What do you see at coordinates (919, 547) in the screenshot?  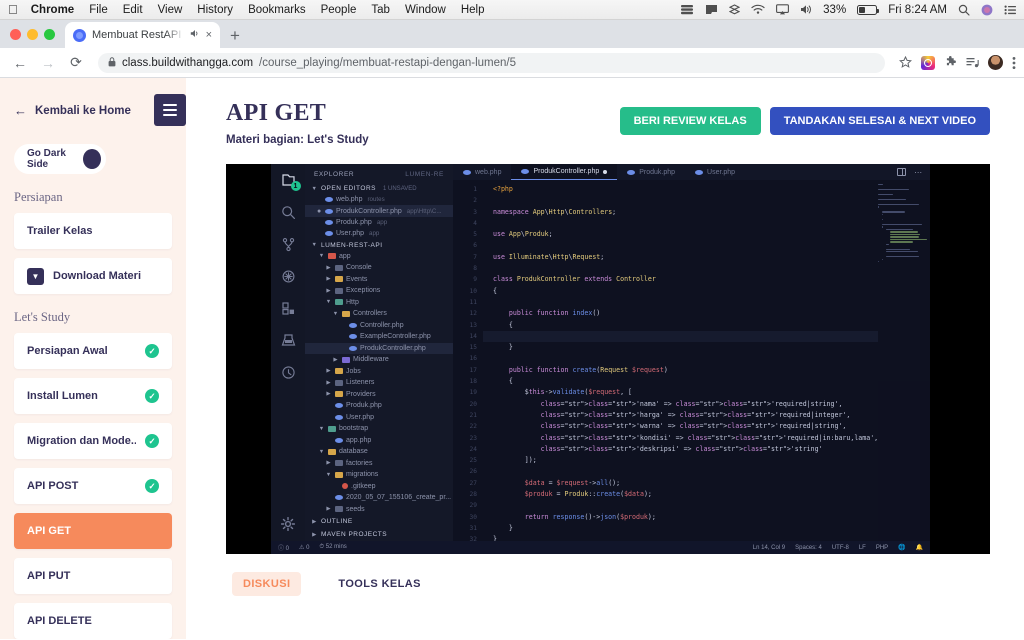 I see `bell-icon: 🔔` at bounding box center [919, 547].